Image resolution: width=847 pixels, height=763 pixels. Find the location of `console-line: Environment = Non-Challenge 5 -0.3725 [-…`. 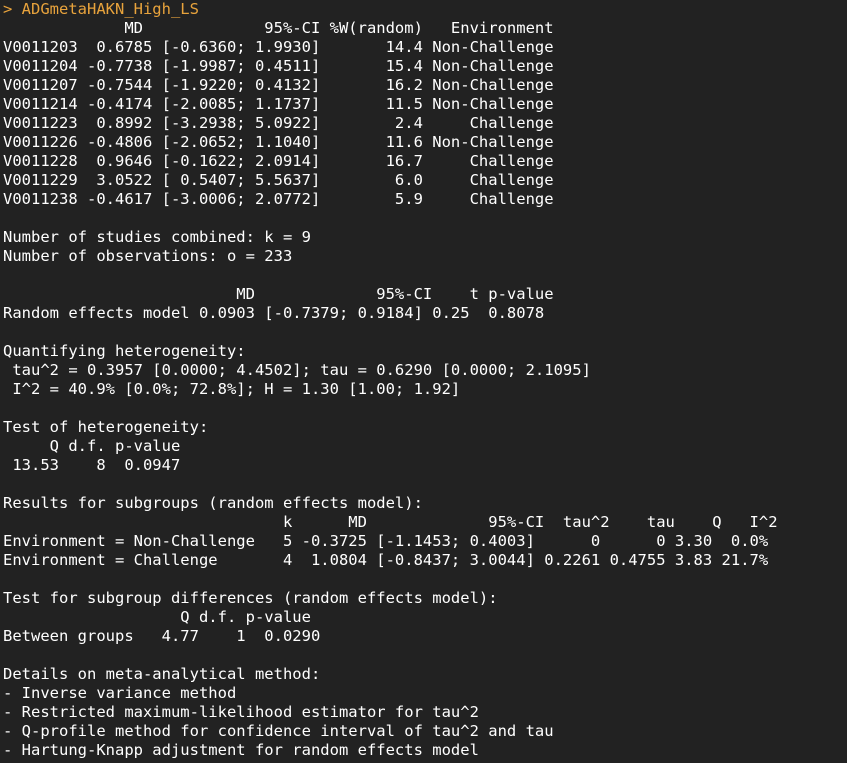

console-line: Environment = Non-Challenge 5 -0.3725 [-… is located at coordinates (386, 541).